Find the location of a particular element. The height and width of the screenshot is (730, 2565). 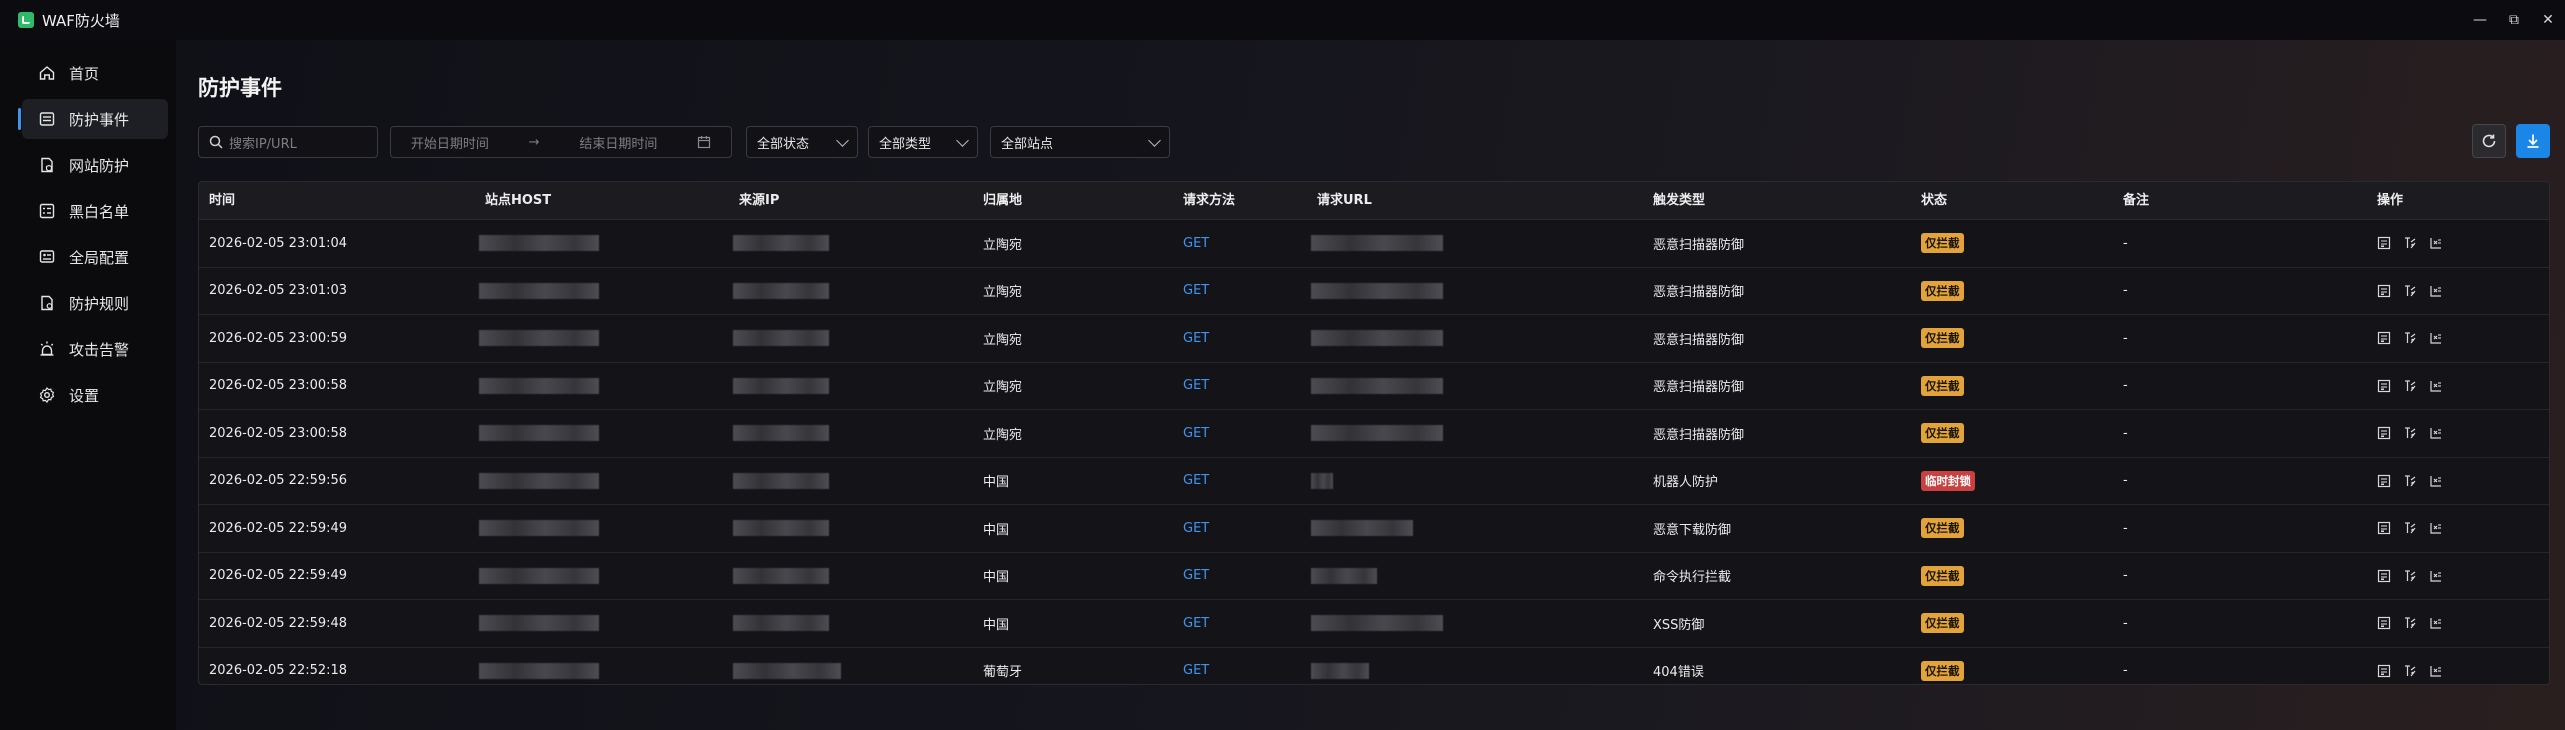

sidebar-item-settings: 设置 is located at coordinates (95, 395).